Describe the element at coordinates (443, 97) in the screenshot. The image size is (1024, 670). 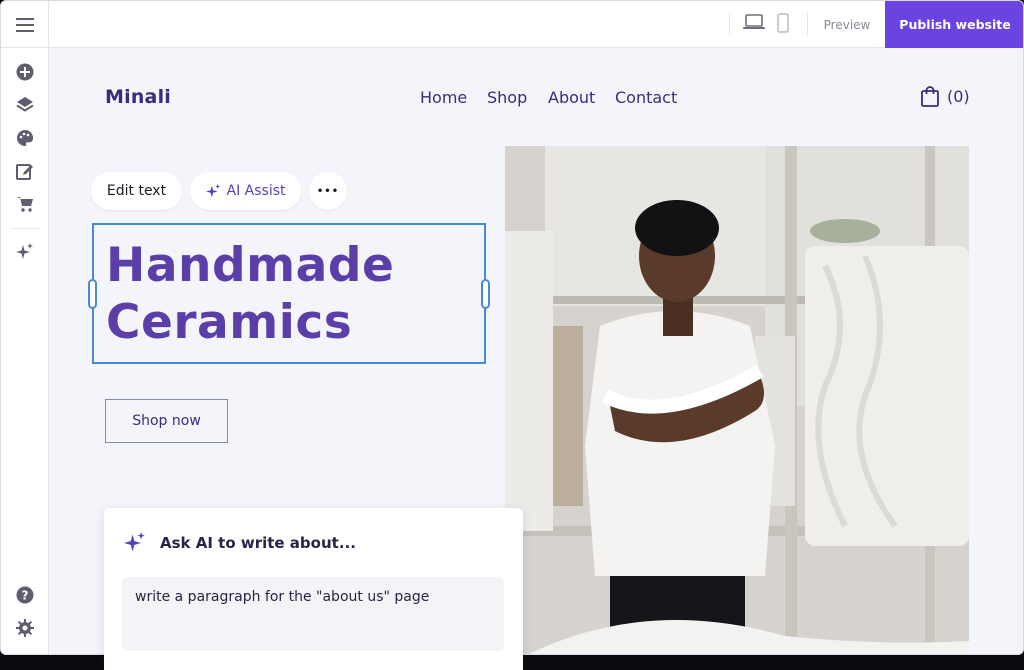
I see `nav-home: Home` at that location.